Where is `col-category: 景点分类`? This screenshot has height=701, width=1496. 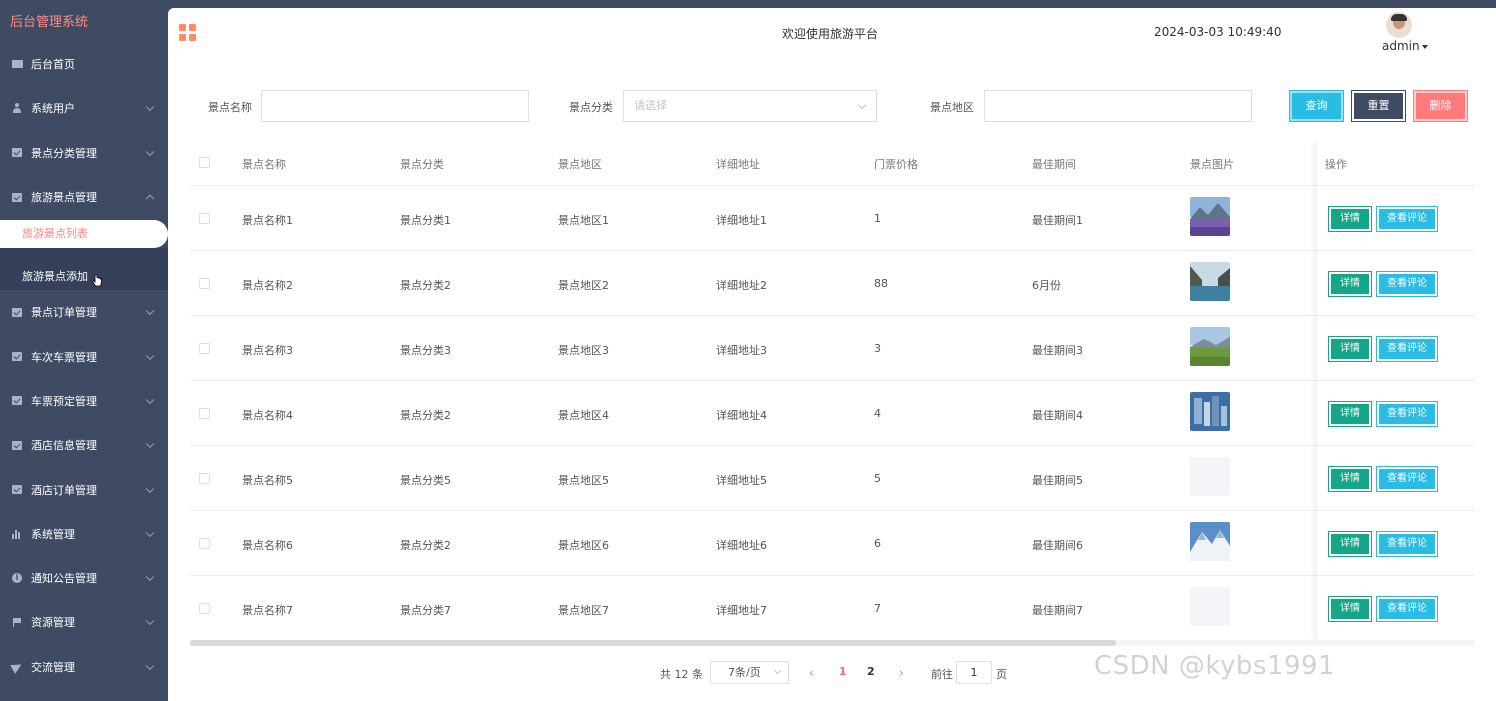 col-category: 景点分类 is located at coordinates (422, 164).